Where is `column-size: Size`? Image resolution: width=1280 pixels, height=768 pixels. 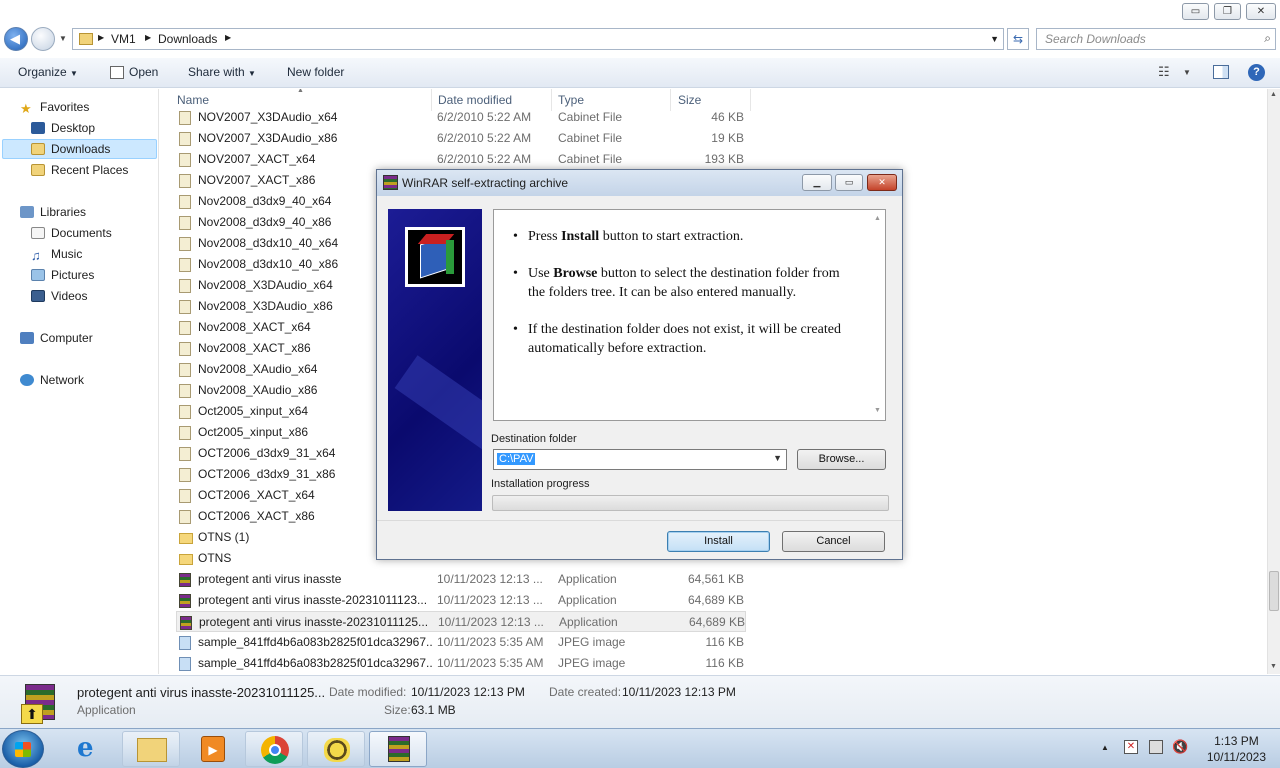 column-size: Size is located at coordinates (689, 100).